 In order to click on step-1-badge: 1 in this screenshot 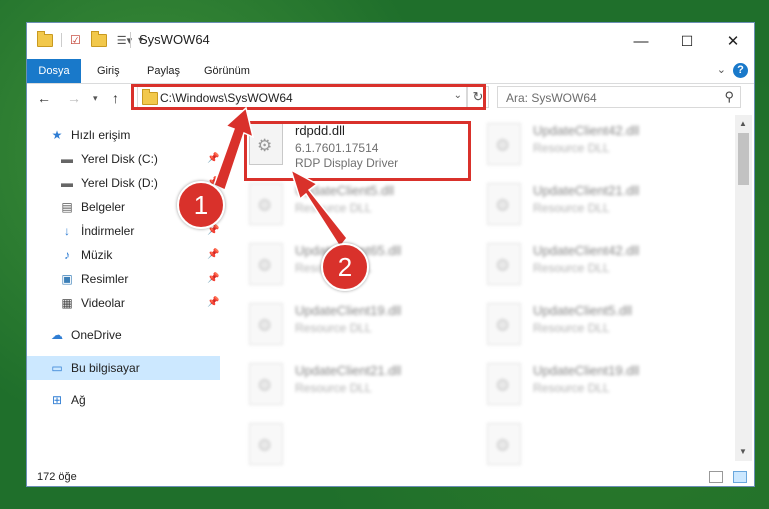, I will do `click(201, 205)`.